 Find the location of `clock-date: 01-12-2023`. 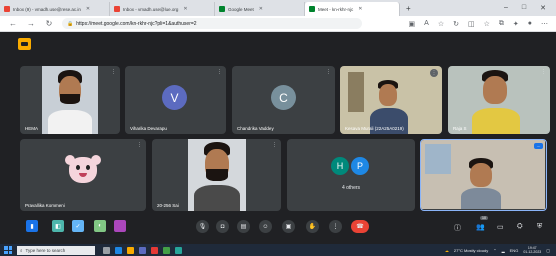

clock-date: 01-12-2023 is located at coordinates (532, 252).